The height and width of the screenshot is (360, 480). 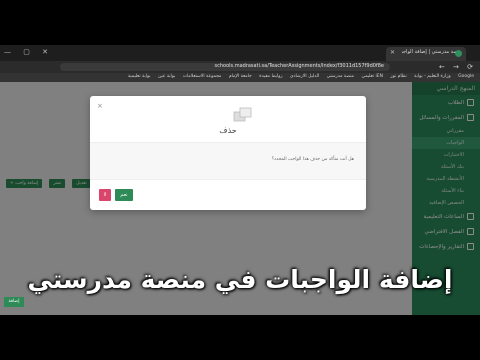 What do you see at coordinates (105, 195) in the screenshot?
I see `cancel-button: لا` at bounding box center [105, 195].